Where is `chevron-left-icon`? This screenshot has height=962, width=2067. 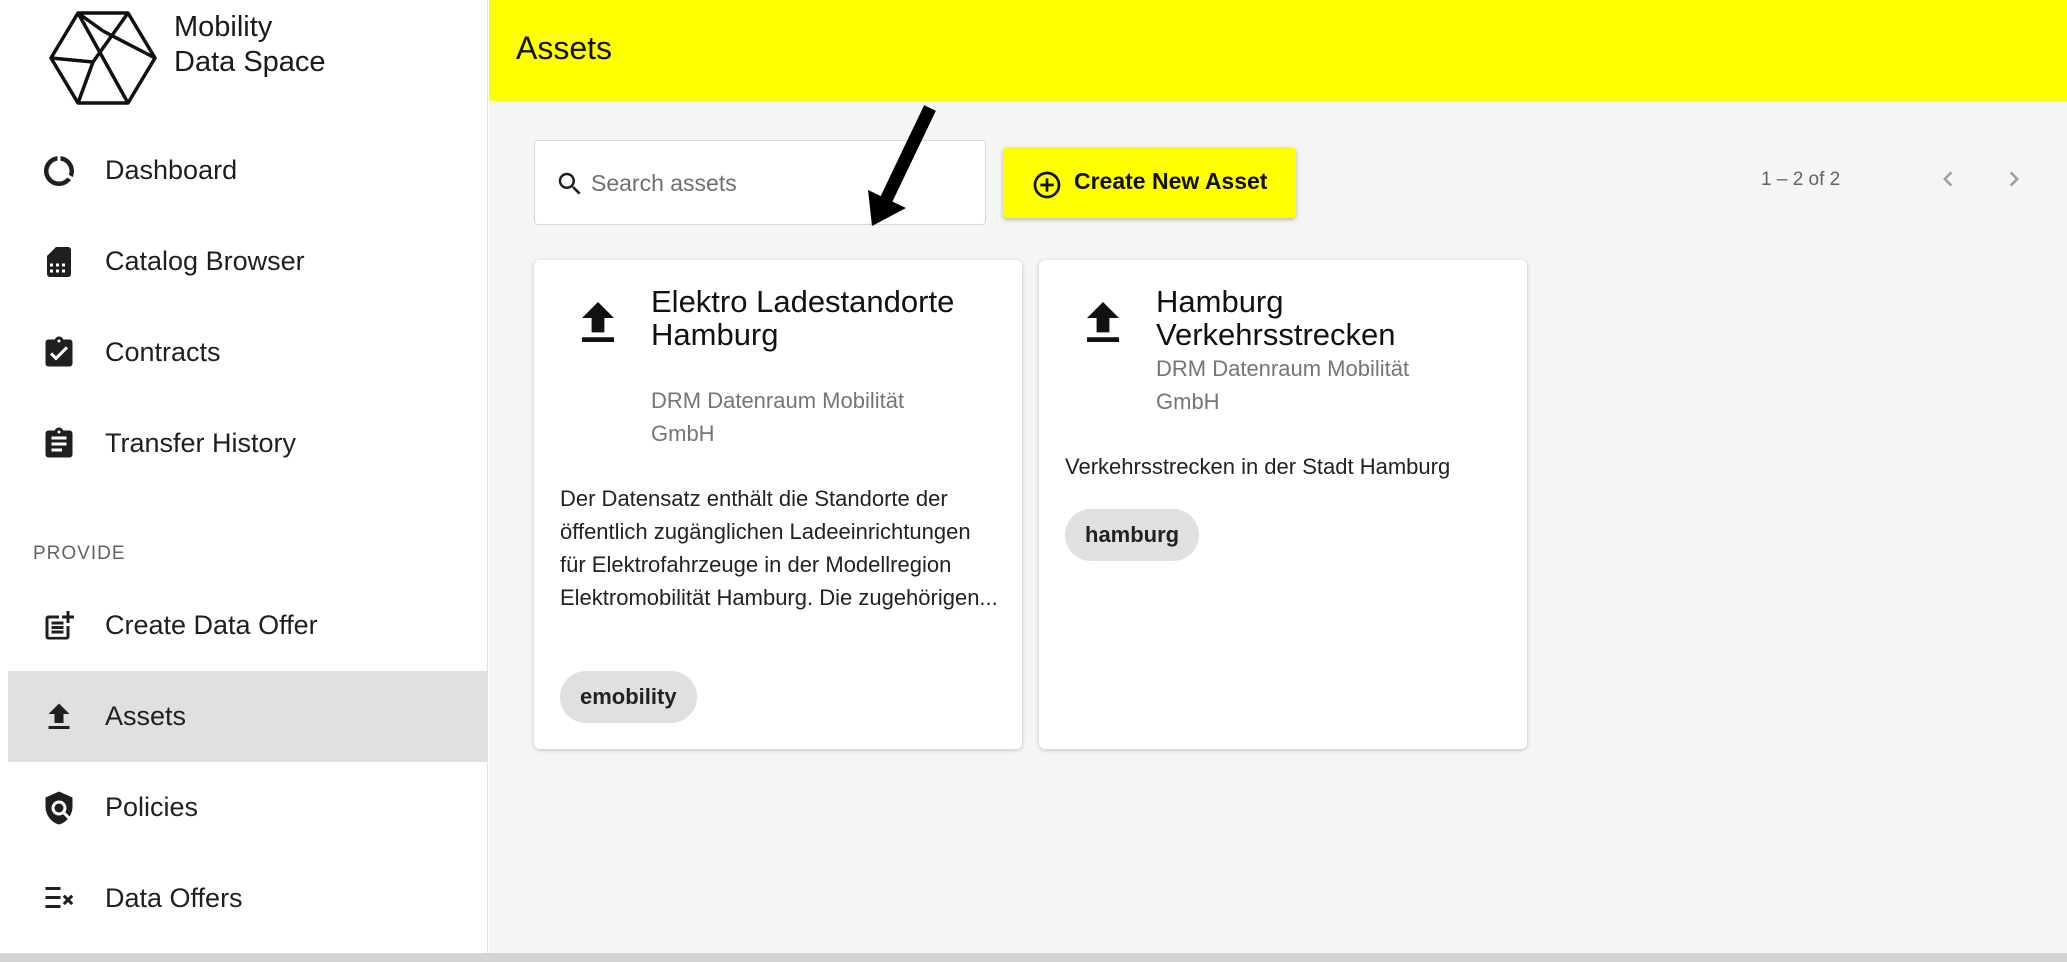 chevron-left-icon is located at coordinates (1948, 179).